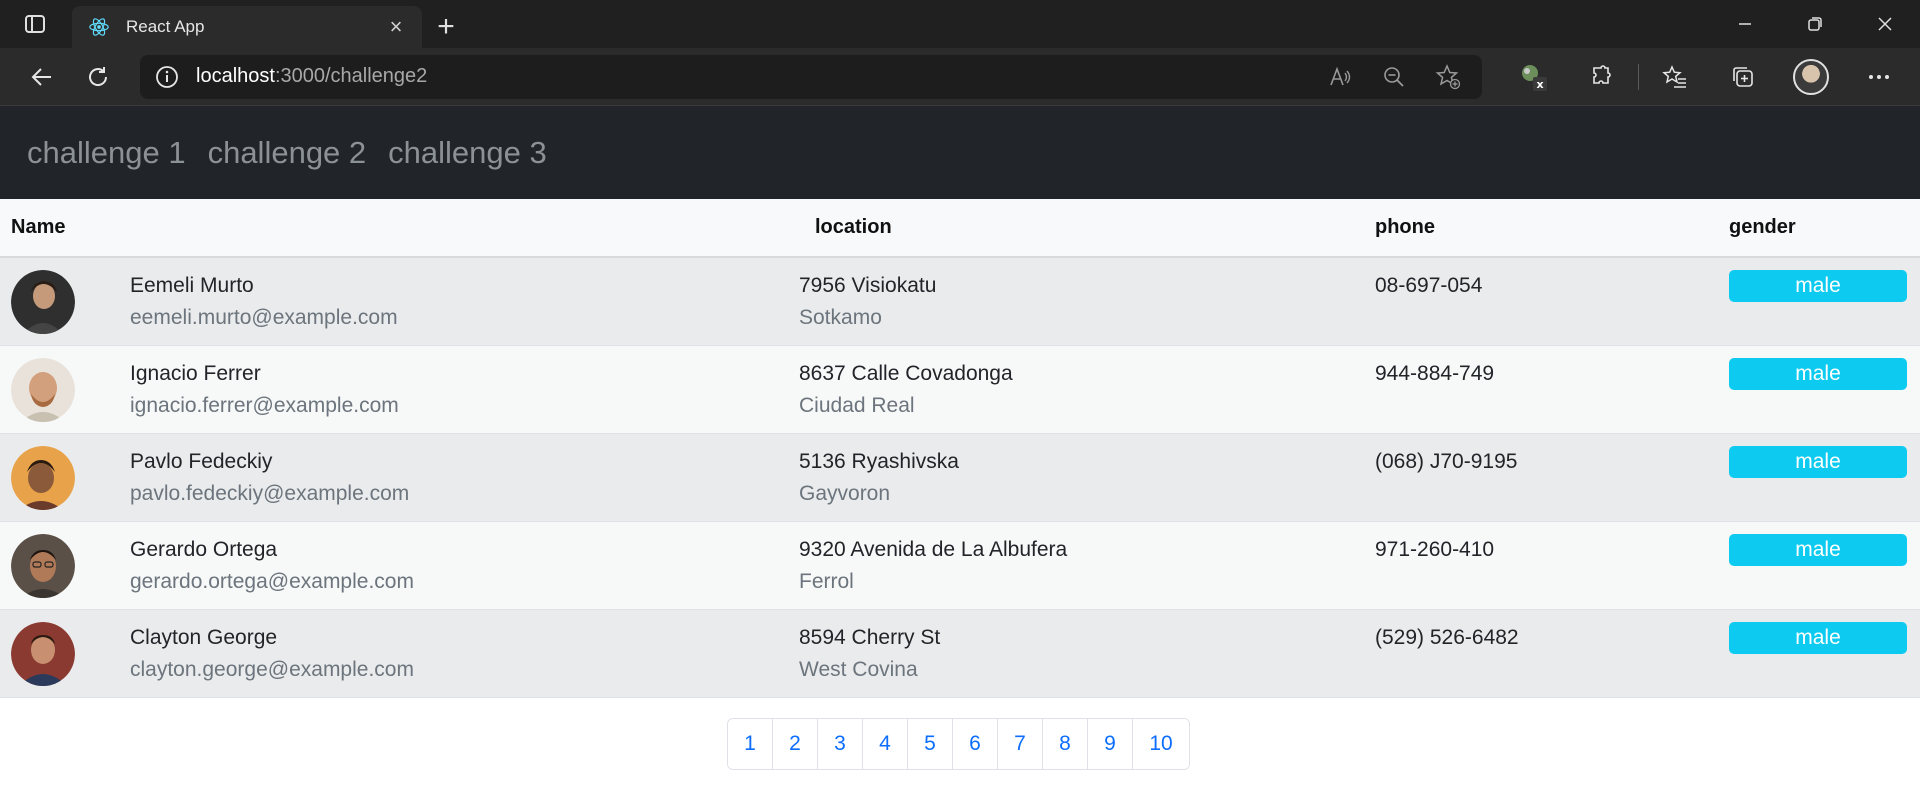  Describe the element at coordinates (795, 744) in the screenshot. I see `page-link-2: 2` at that location.